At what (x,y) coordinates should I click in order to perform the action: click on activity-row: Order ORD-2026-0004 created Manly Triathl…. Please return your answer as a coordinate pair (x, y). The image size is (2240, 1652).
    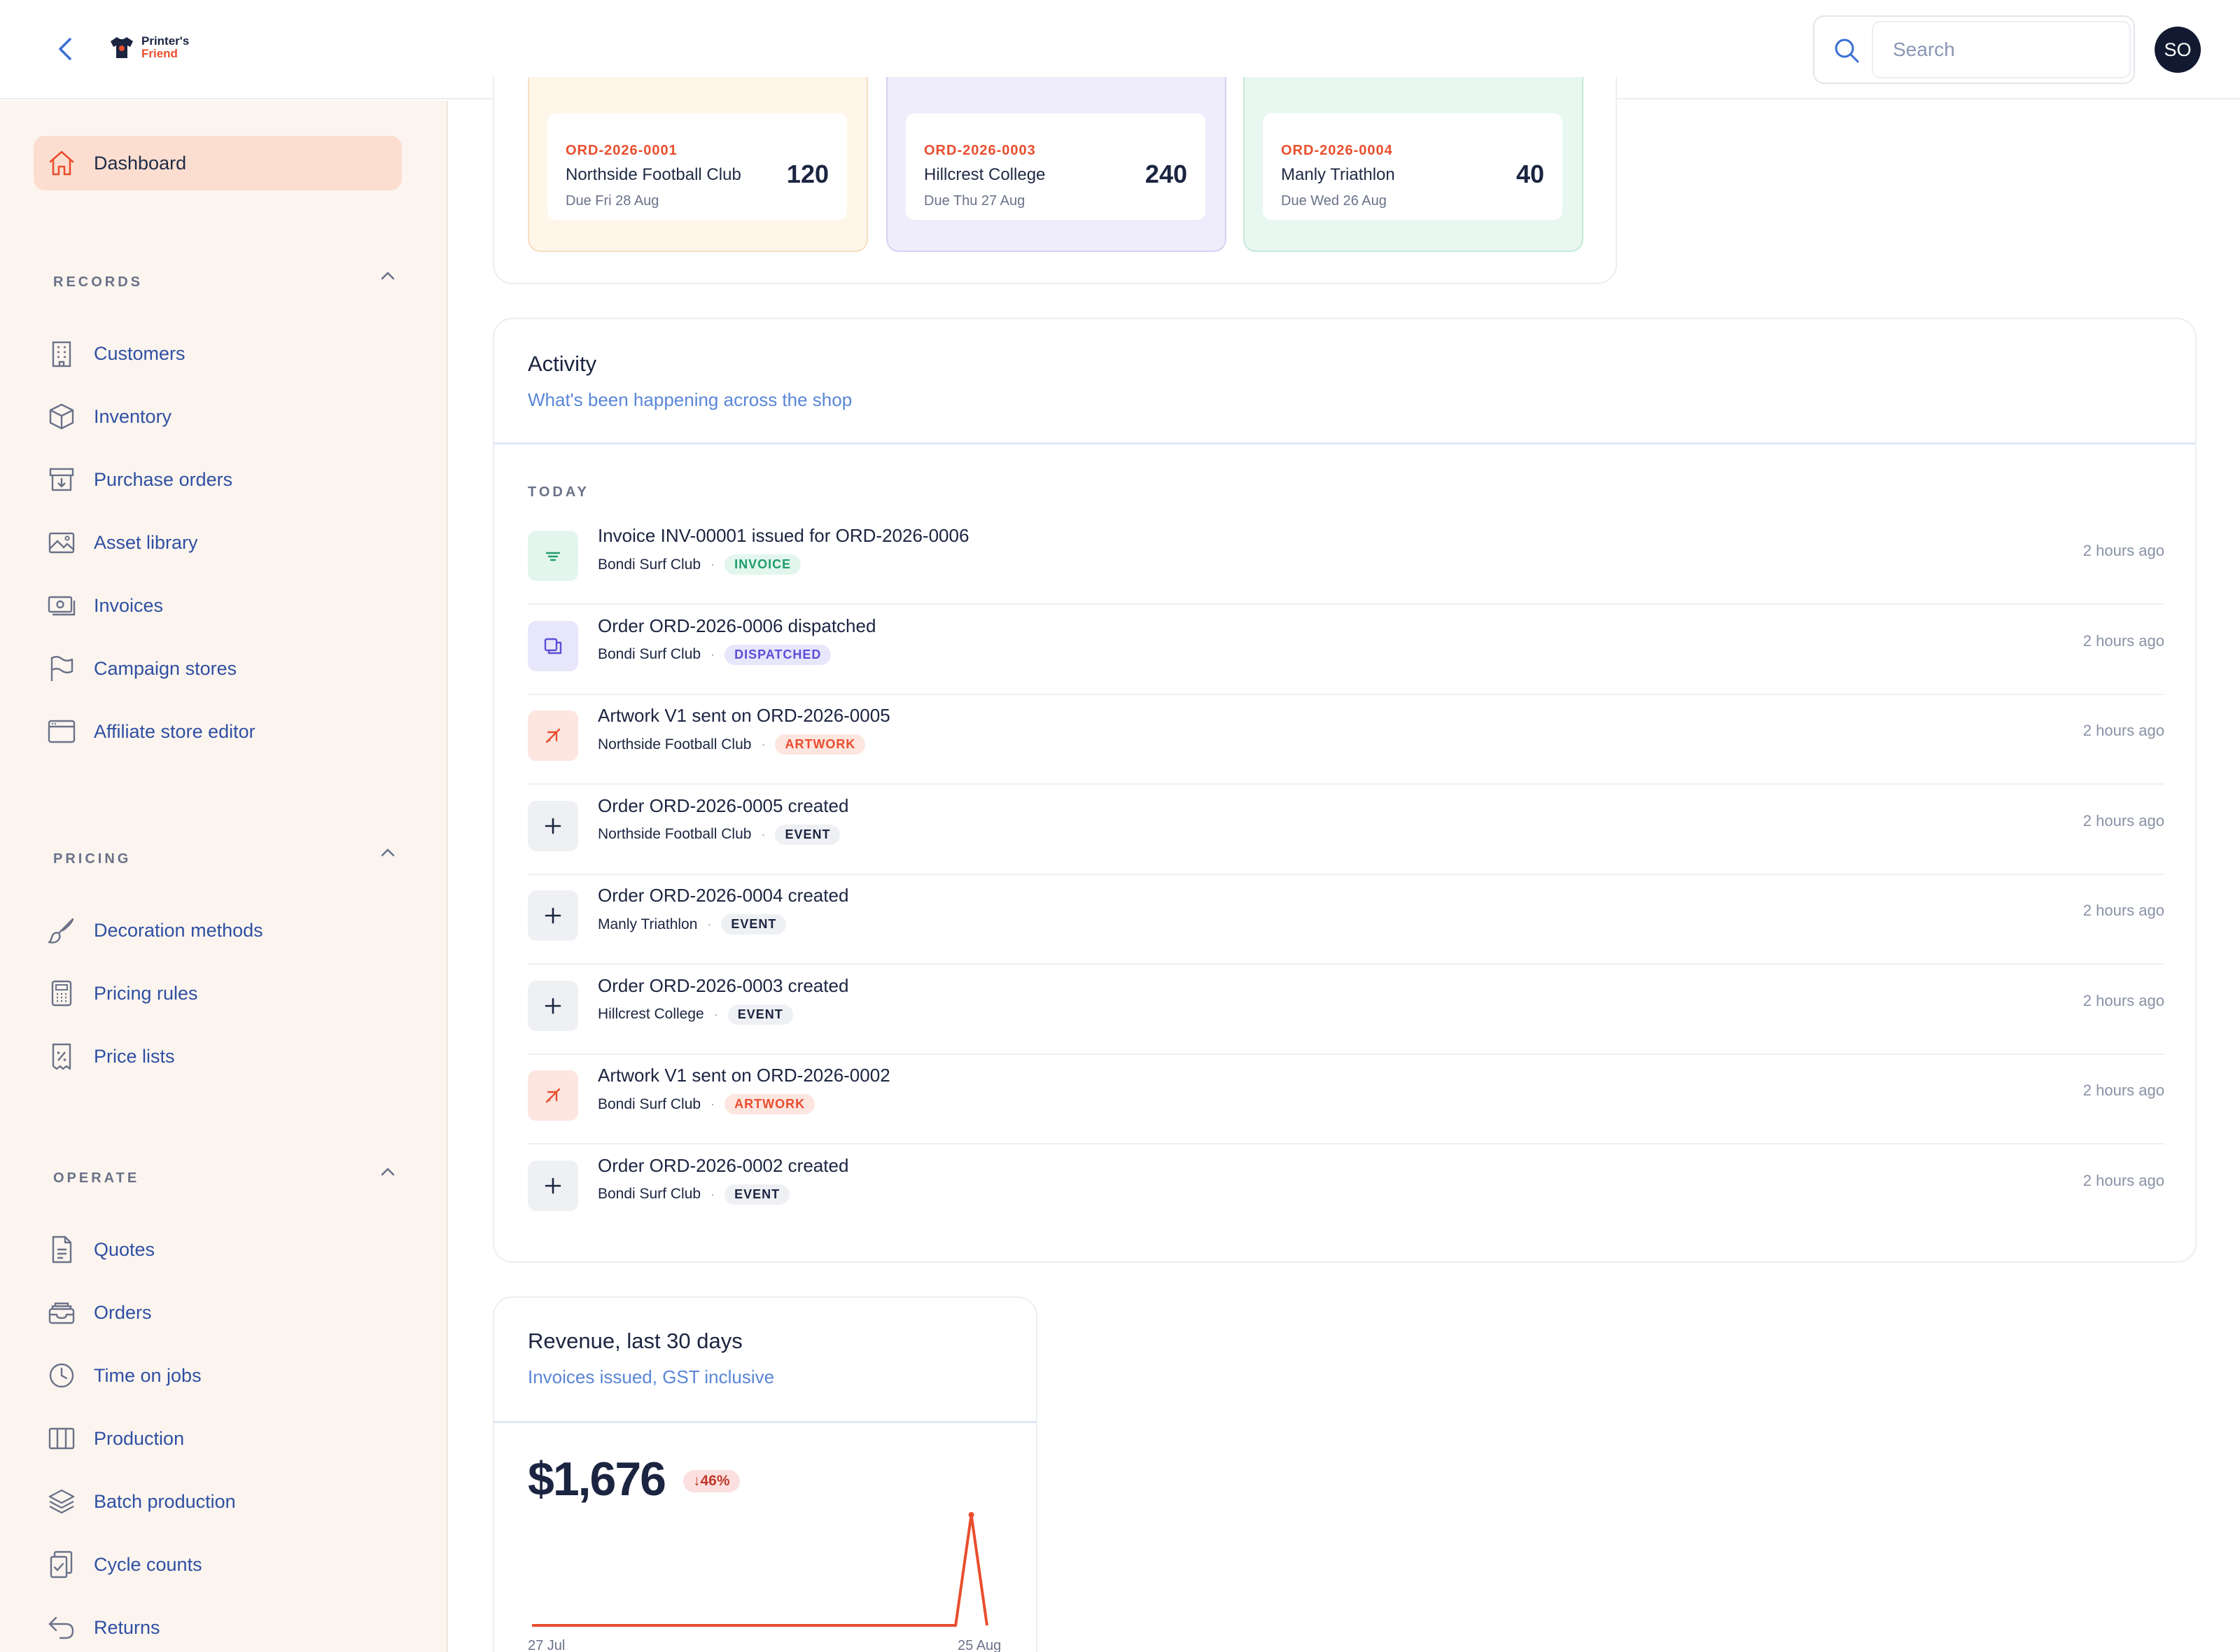
    Looking at the image, I should click on (1346, 920).